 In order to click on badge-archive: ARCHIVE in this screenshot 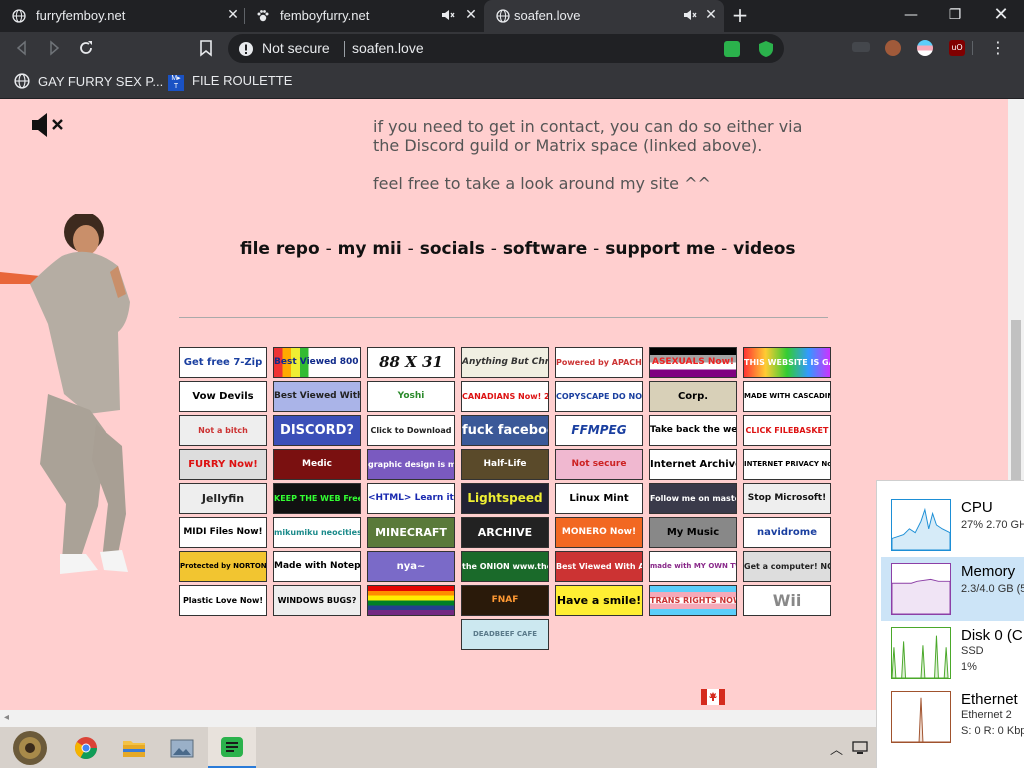, I will do `click(505, 532)`.